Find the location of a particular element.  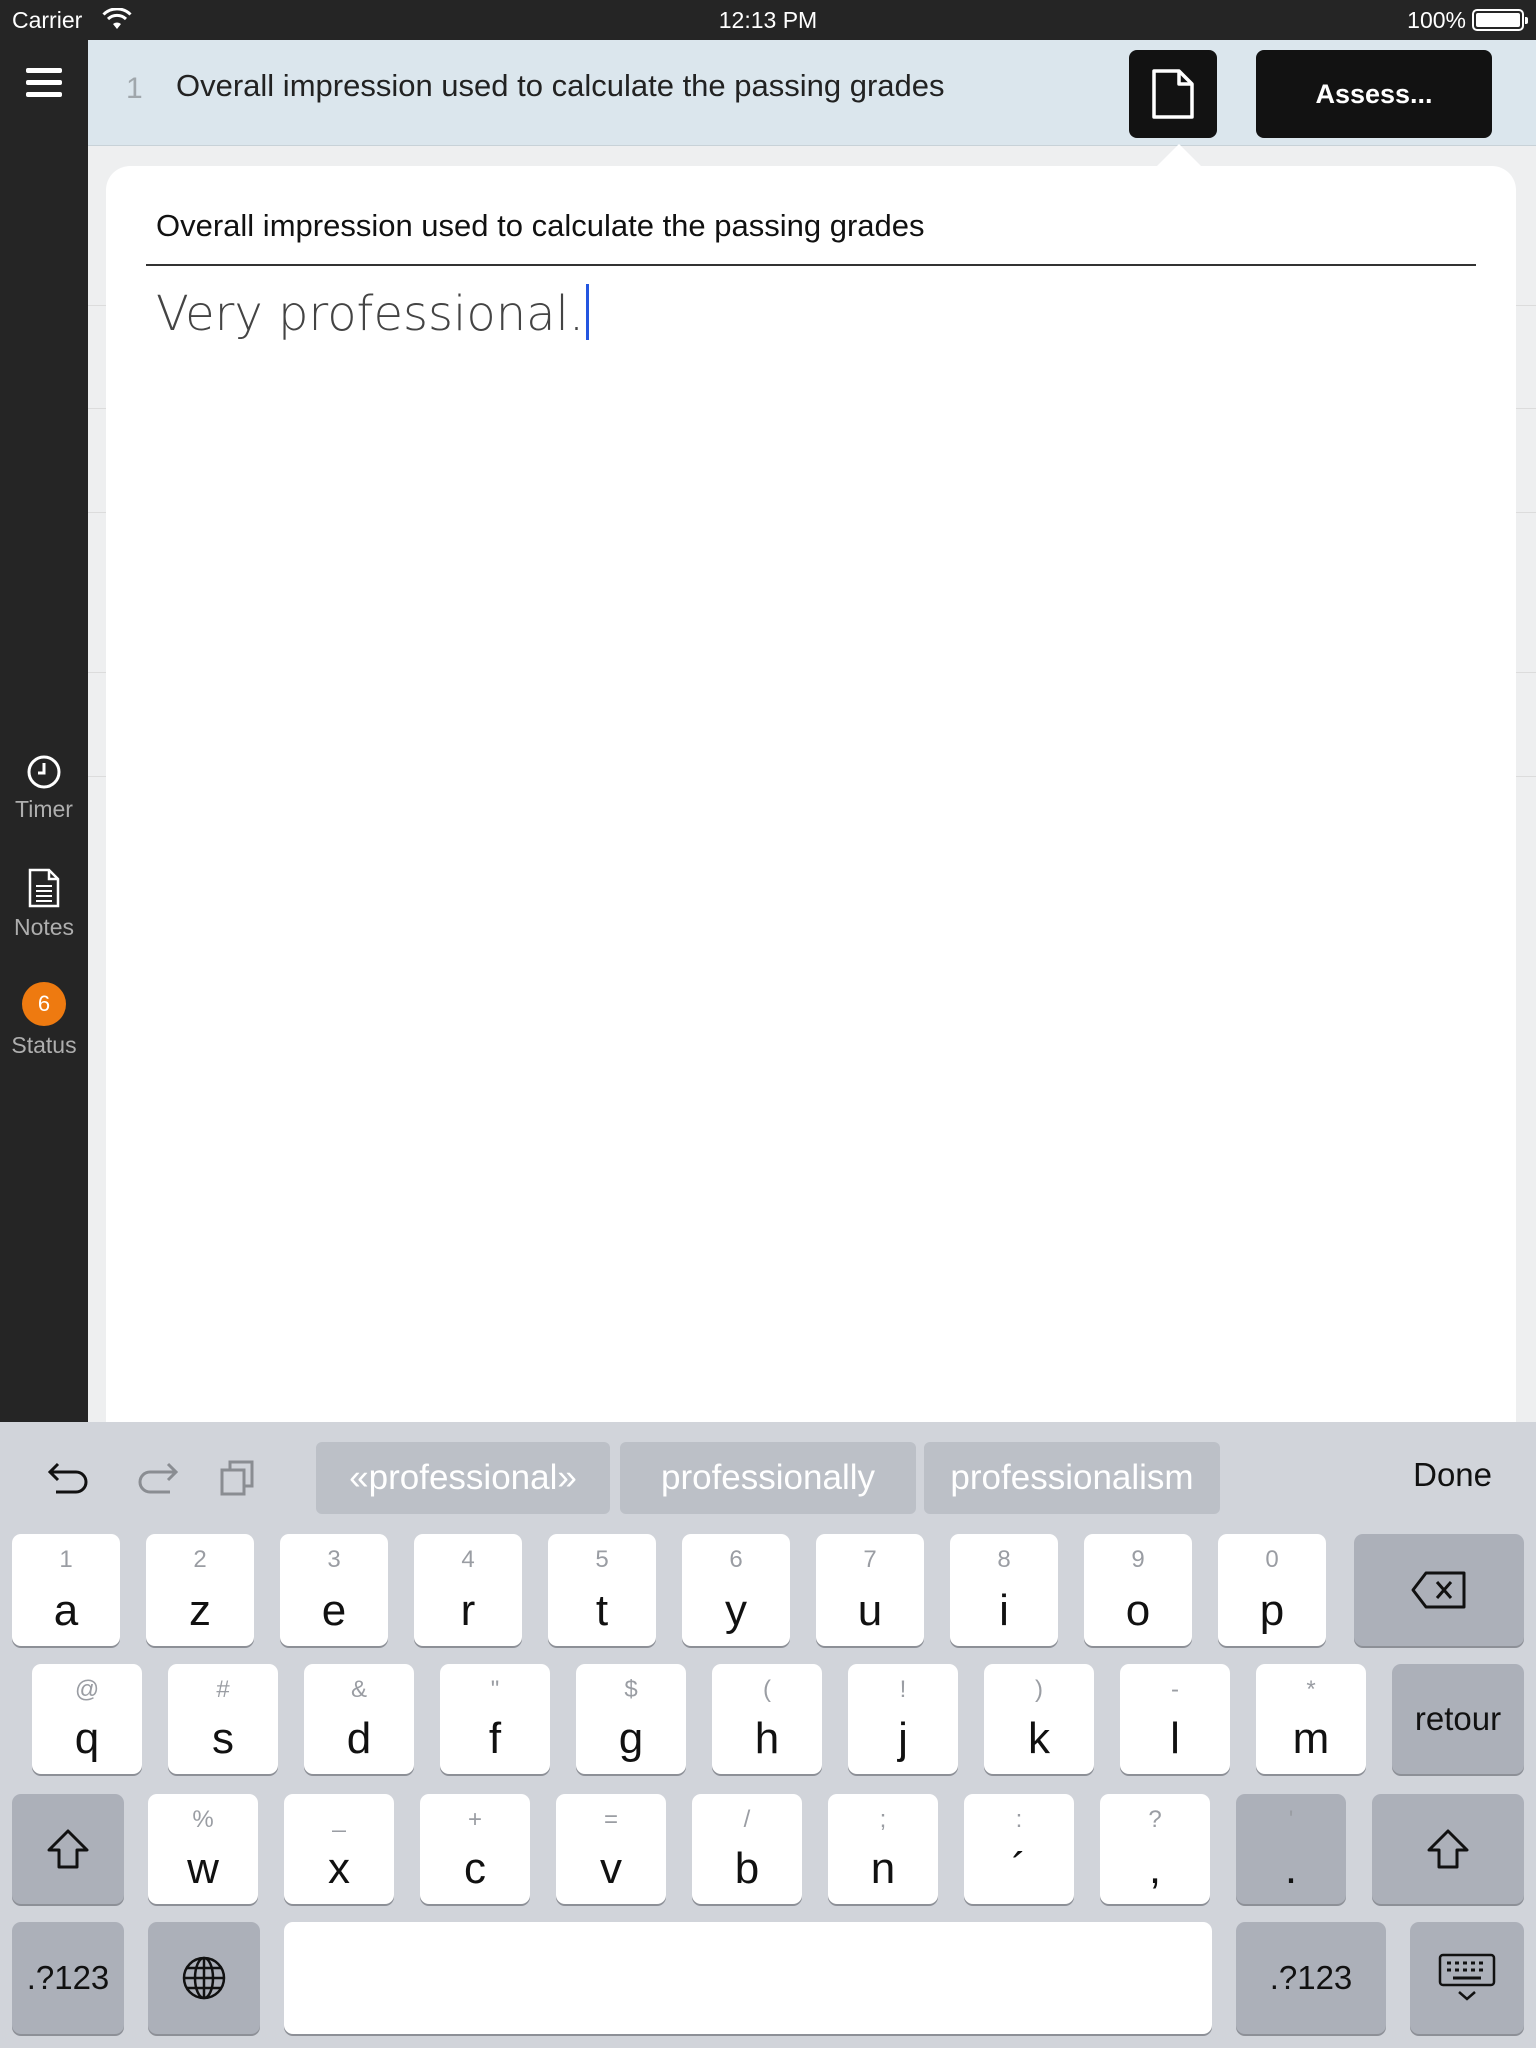

key-secondary-label: * is located at coordinates (1311, 1689).